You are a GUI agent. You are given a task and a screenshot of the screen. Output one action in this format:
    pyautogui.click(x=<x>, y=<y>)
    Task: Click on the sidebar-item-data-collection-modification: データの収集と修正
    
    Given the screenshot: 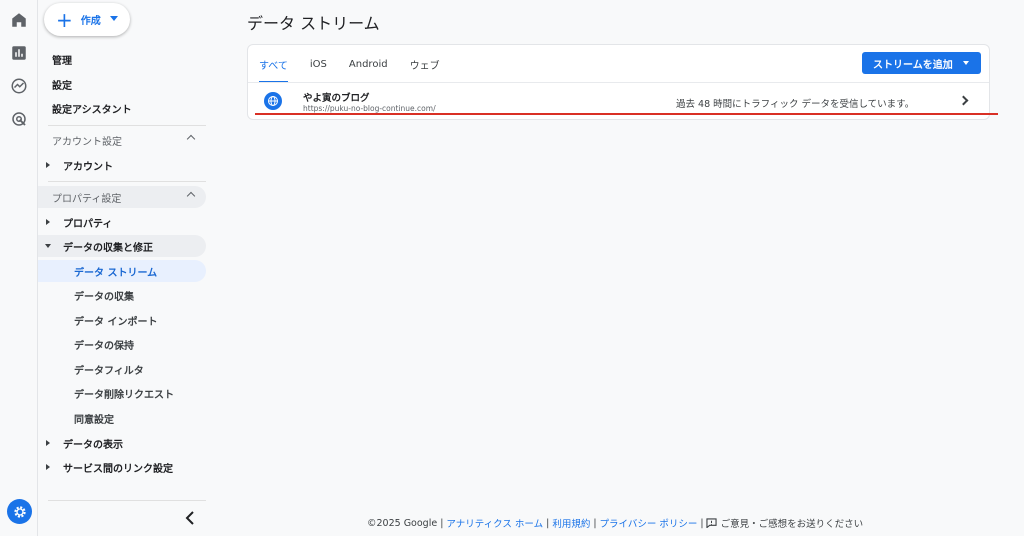 What is the action you would take?
    pyautogui.click(x=122, y=246)
    